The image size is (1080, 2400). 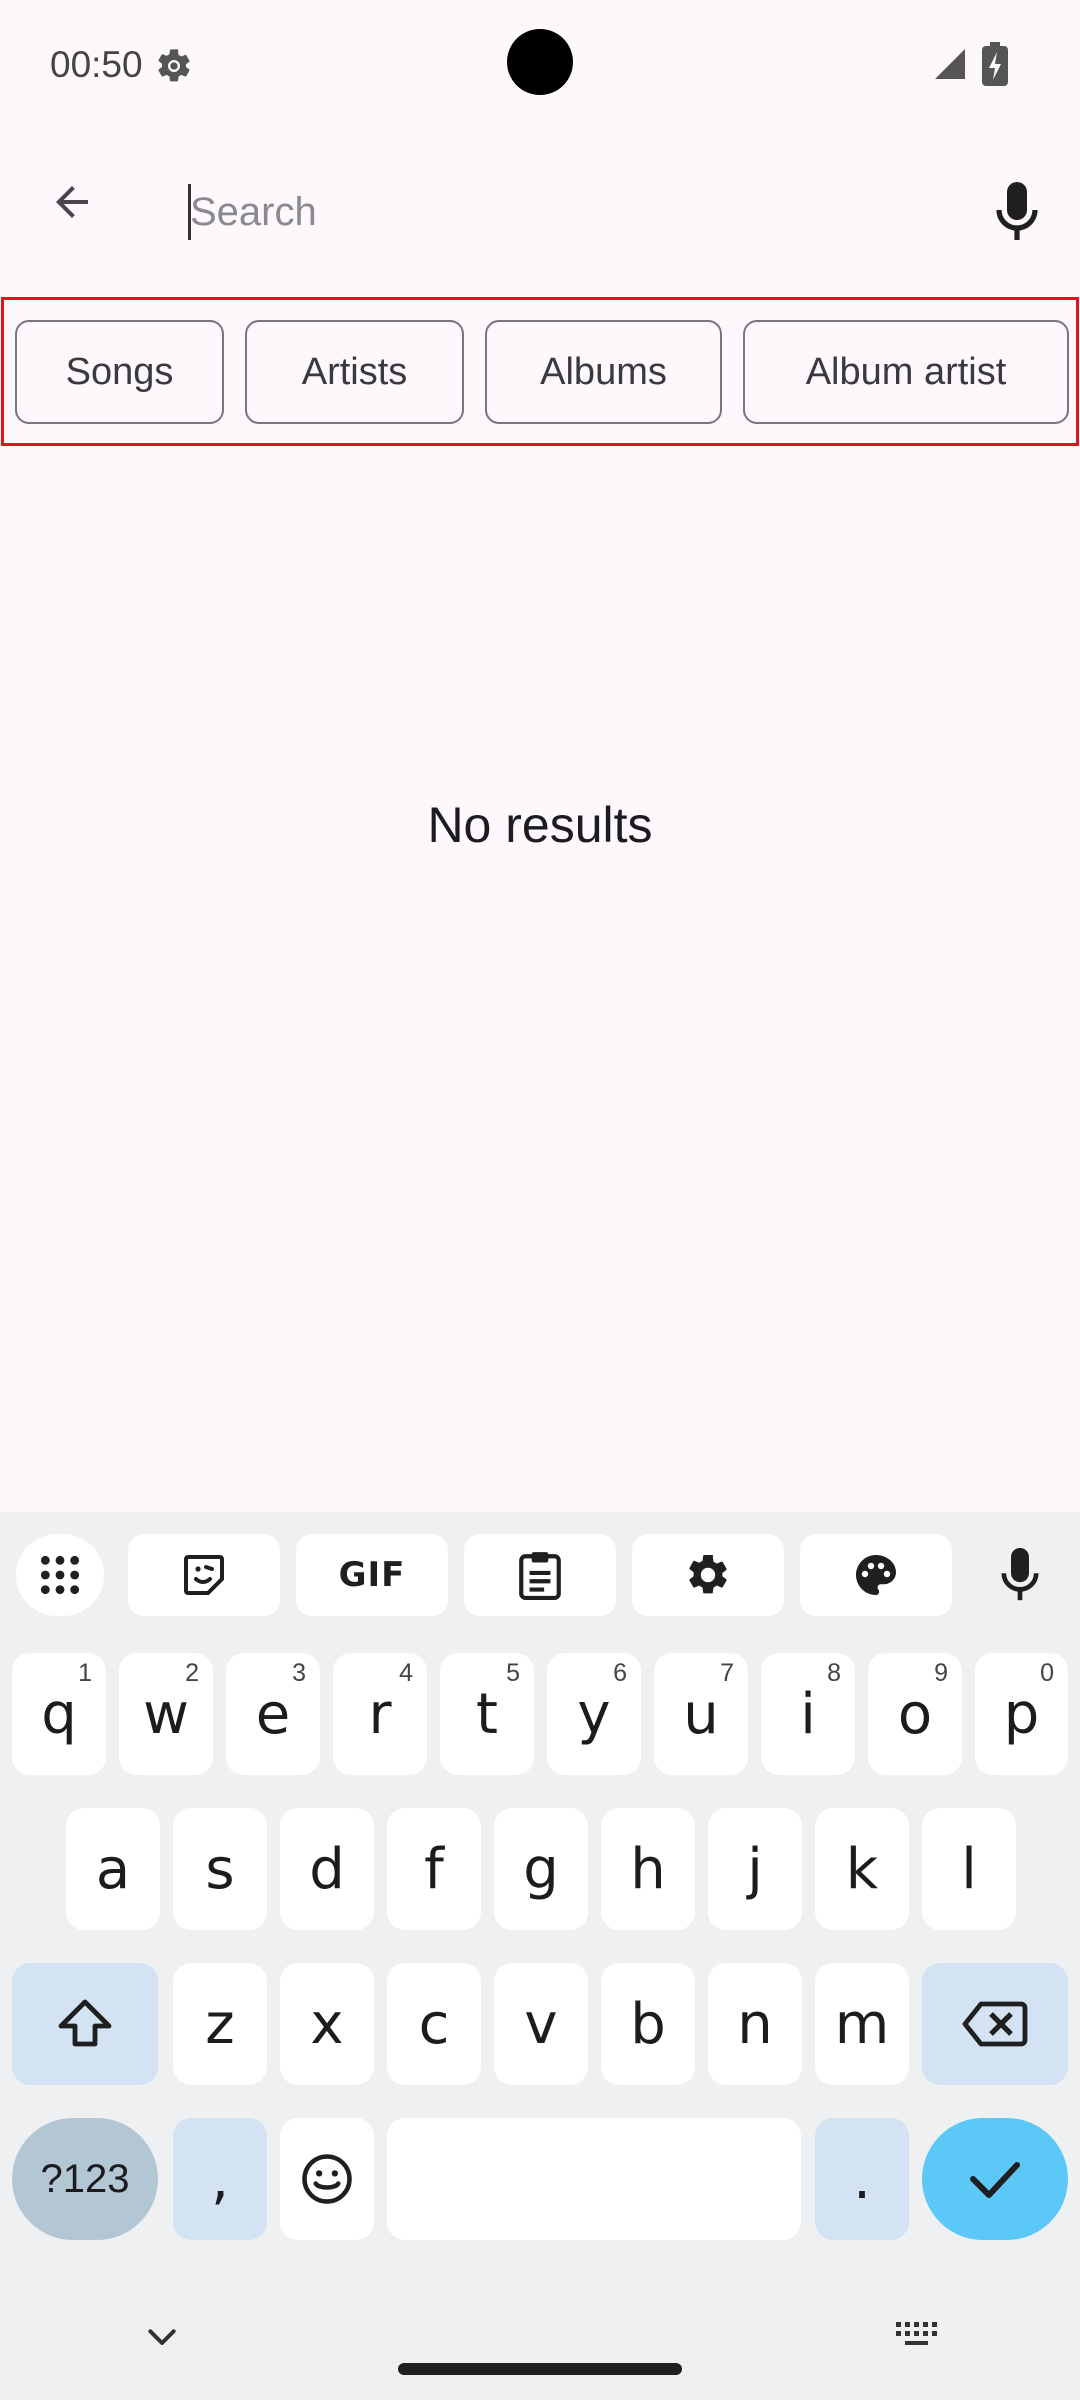 I want to click on chip-artists: Artists, so click(x=354, y=372).